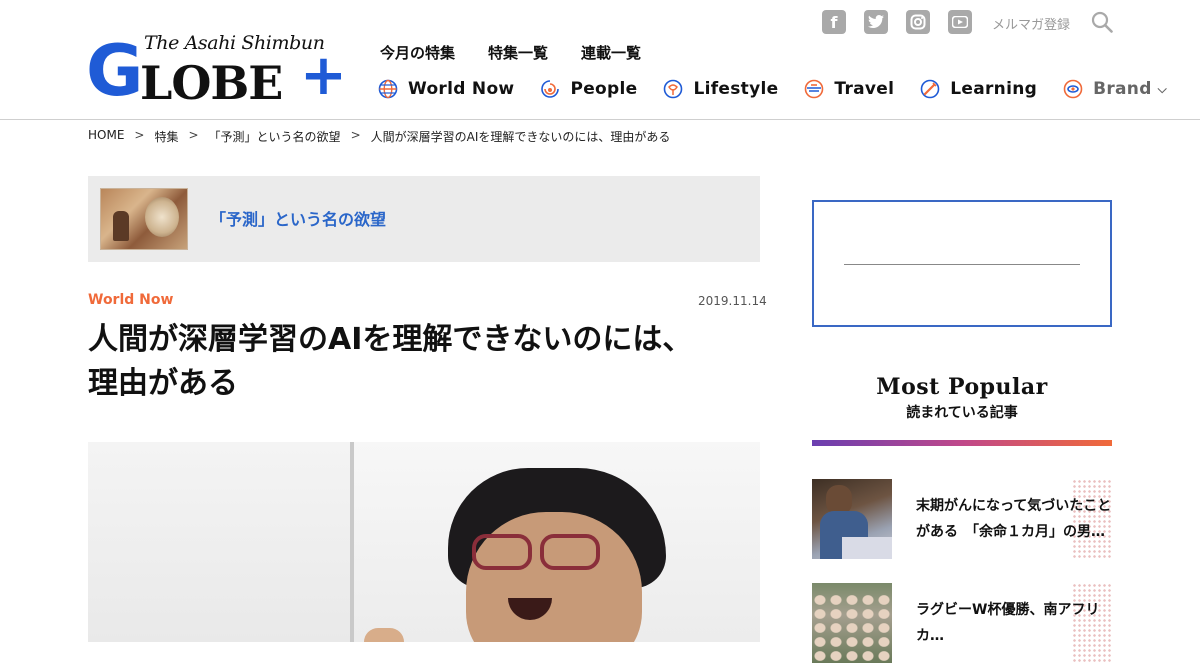 The width and height of the screenshot is (1200, 663). Describe the element at coordinates (130, 300) in the screenshot. I see `article-category: World Now` at that location.